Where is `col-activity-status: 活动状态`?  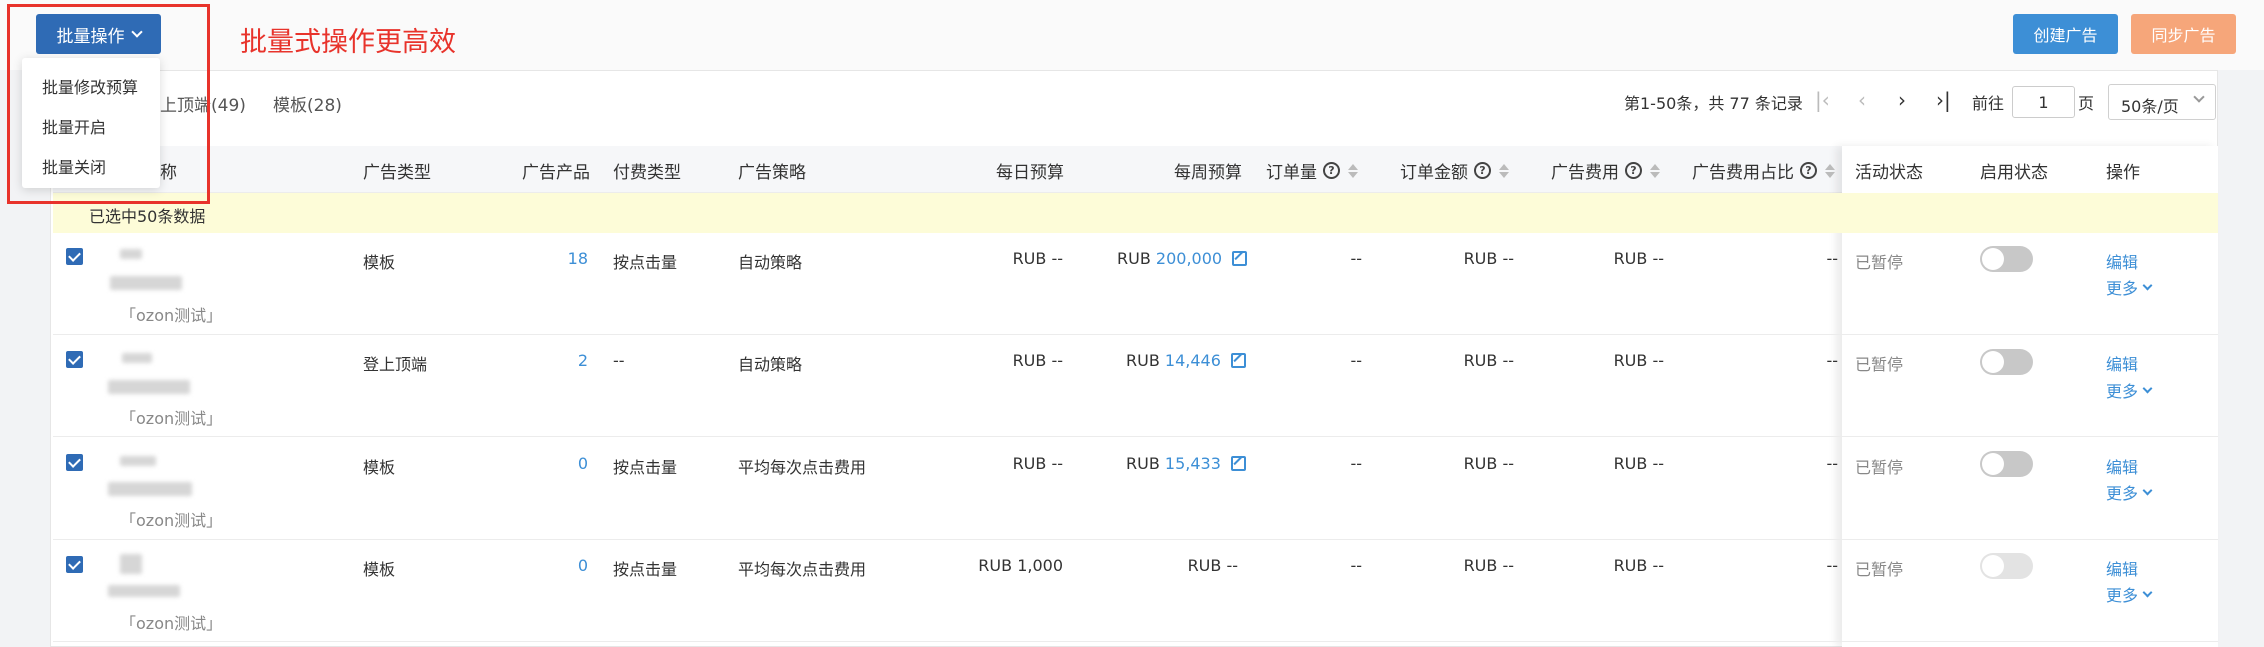 col-activity-status: 活动状态 is located at coordinates (1889, 173).